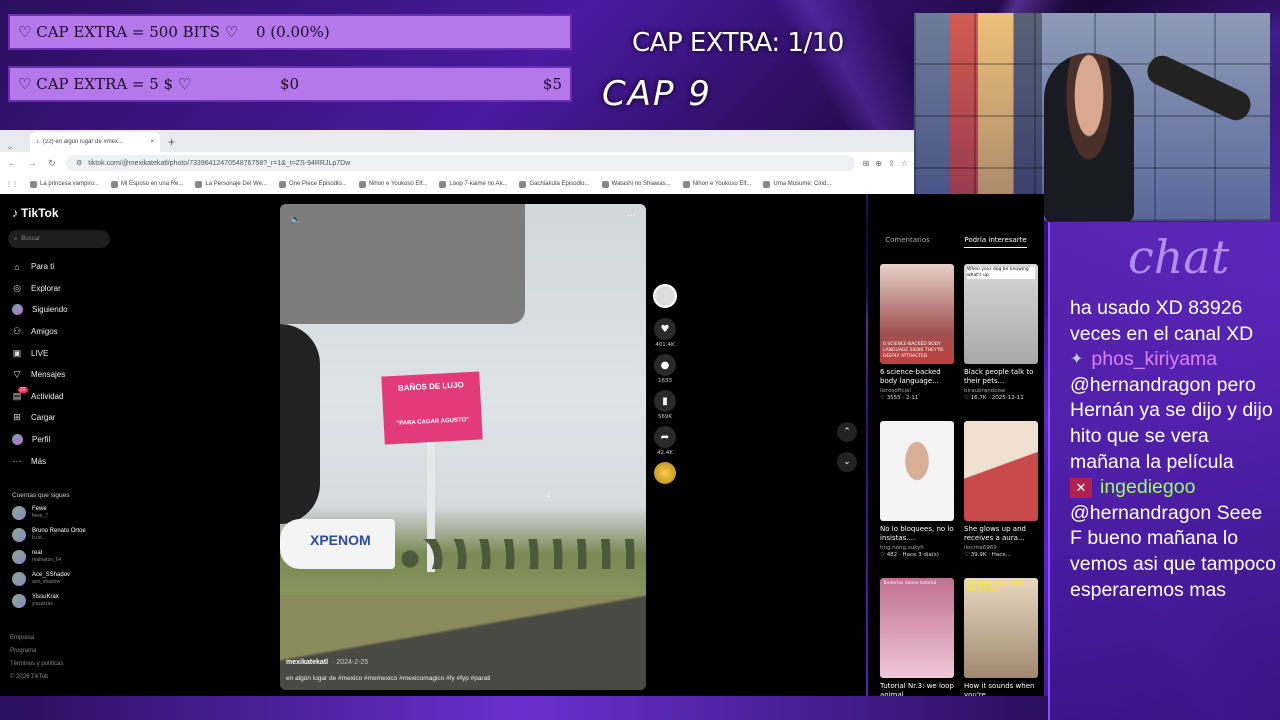 This screenshot has width=1280, height=720. What do you see at coordinates (65, 375) in the screenshot?
I see `nav-item-mensajes: ▽ Mensajes` at bounding box center [65, 375].